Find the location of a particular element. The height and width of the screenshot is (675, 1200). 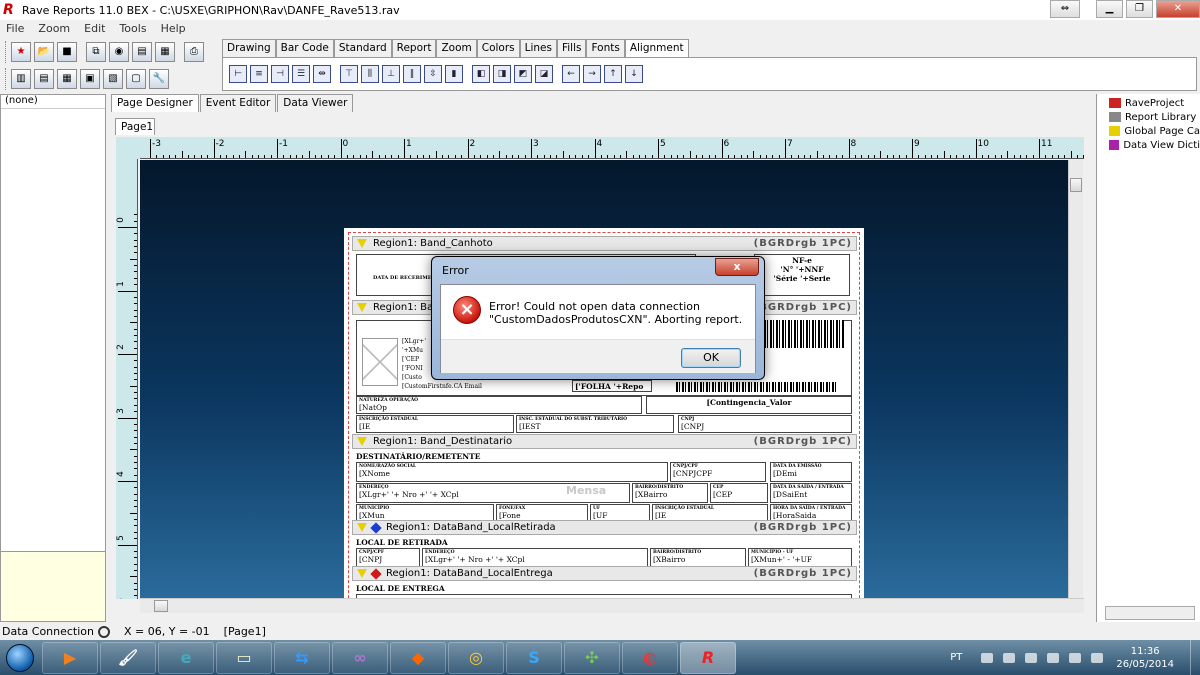

tray-arrow-icon is located at coordinates (987, 657).